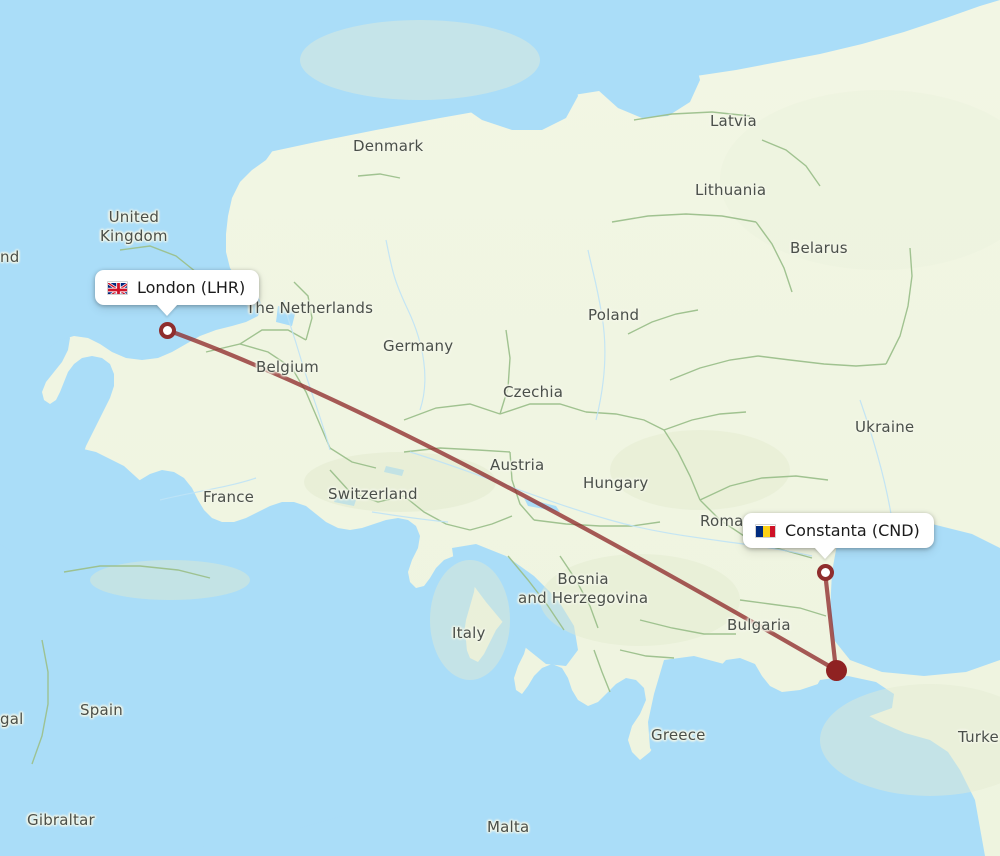 The height and width of the screenshot is (856, 1000). Describe the element at coordinates (191, 287) in the screenshot. I see `airport-label-text: London (LHR)` at that location.